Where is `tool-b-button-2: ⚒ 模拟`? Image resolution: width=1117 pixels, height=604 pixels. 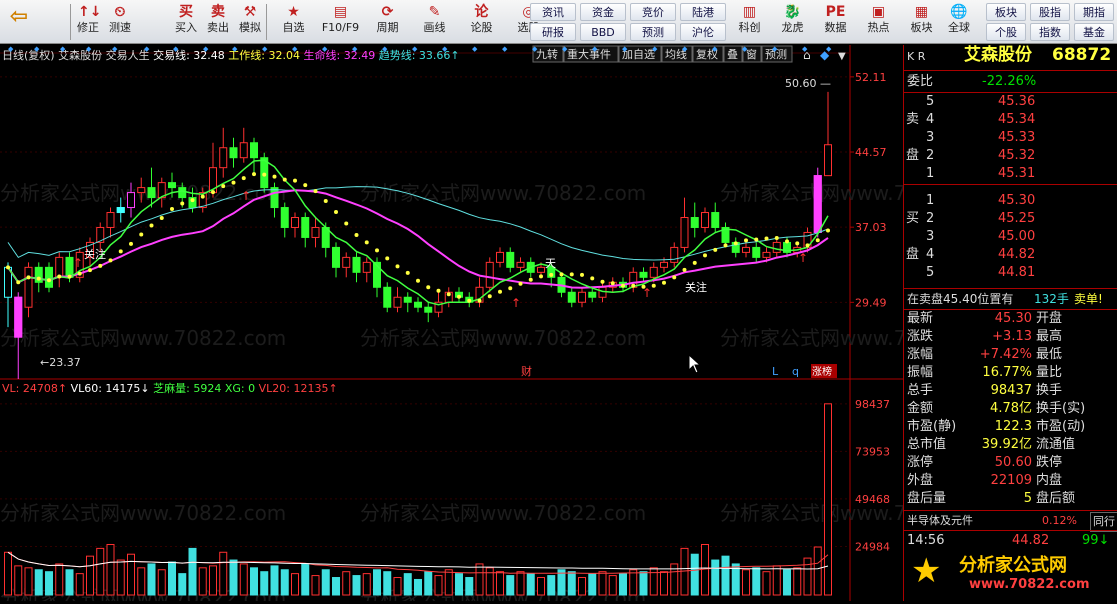 tool-b-button-2: ⚒ 模拟 is located at coordinates (250, 22).